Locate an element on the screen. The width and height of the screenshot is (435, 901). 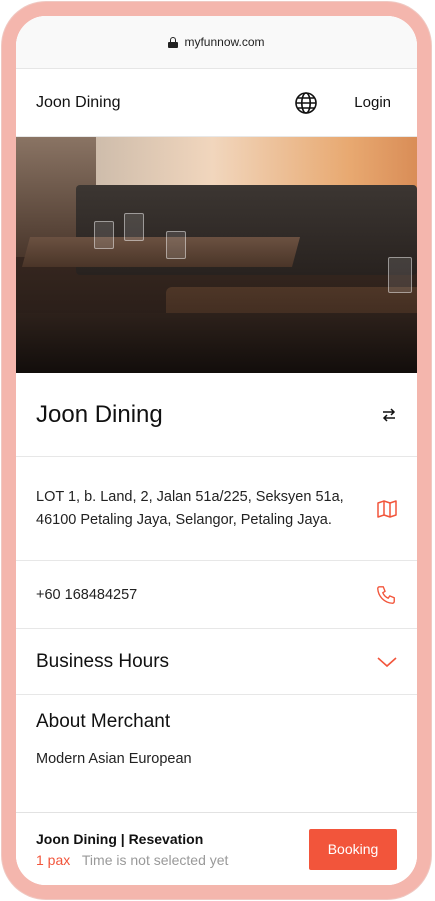
phone-icon is located at coordinates (386, 595).